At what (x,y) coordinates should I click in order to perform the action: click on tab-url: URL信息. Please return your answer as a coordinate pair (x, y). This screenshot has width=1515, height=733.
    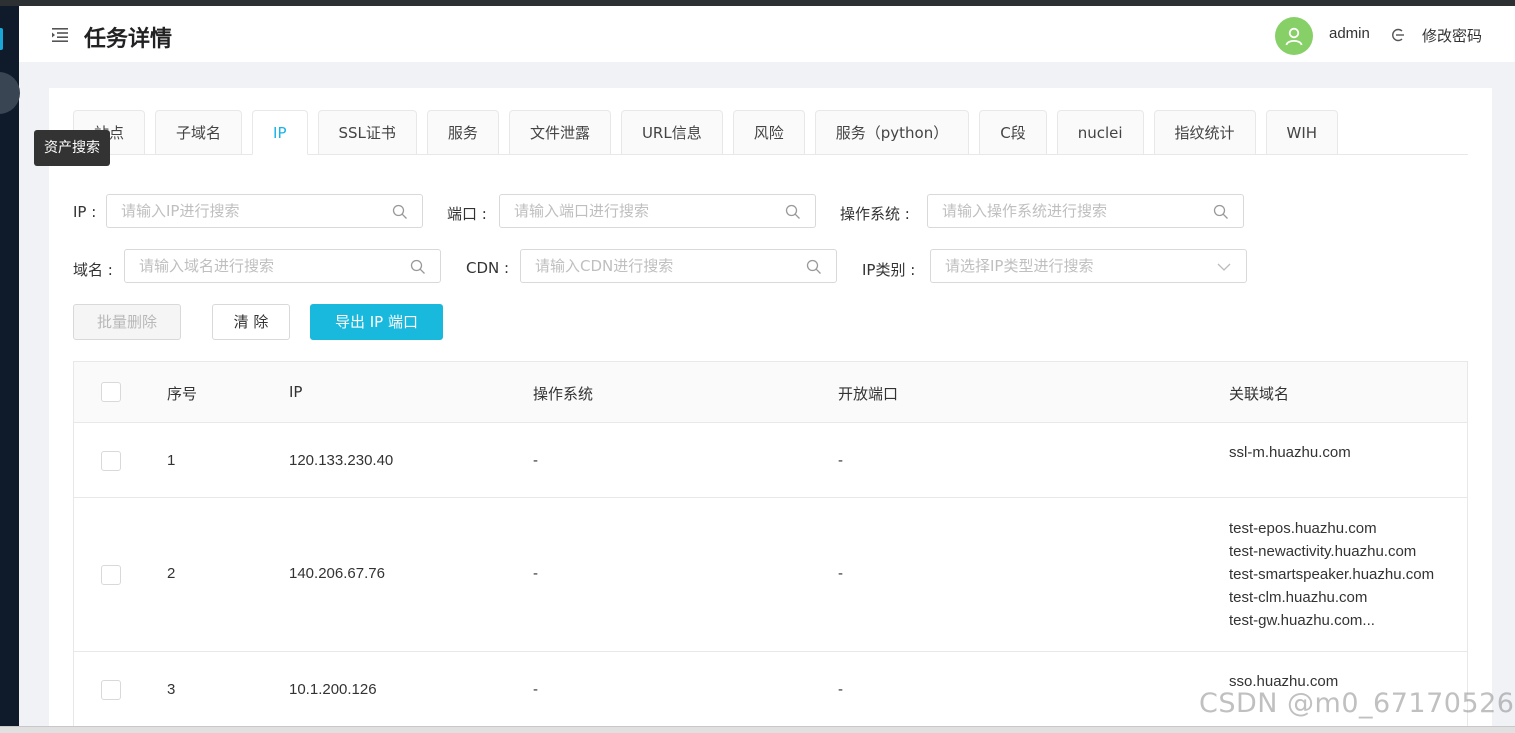
    Looking at the image, I should click on (671, 132).